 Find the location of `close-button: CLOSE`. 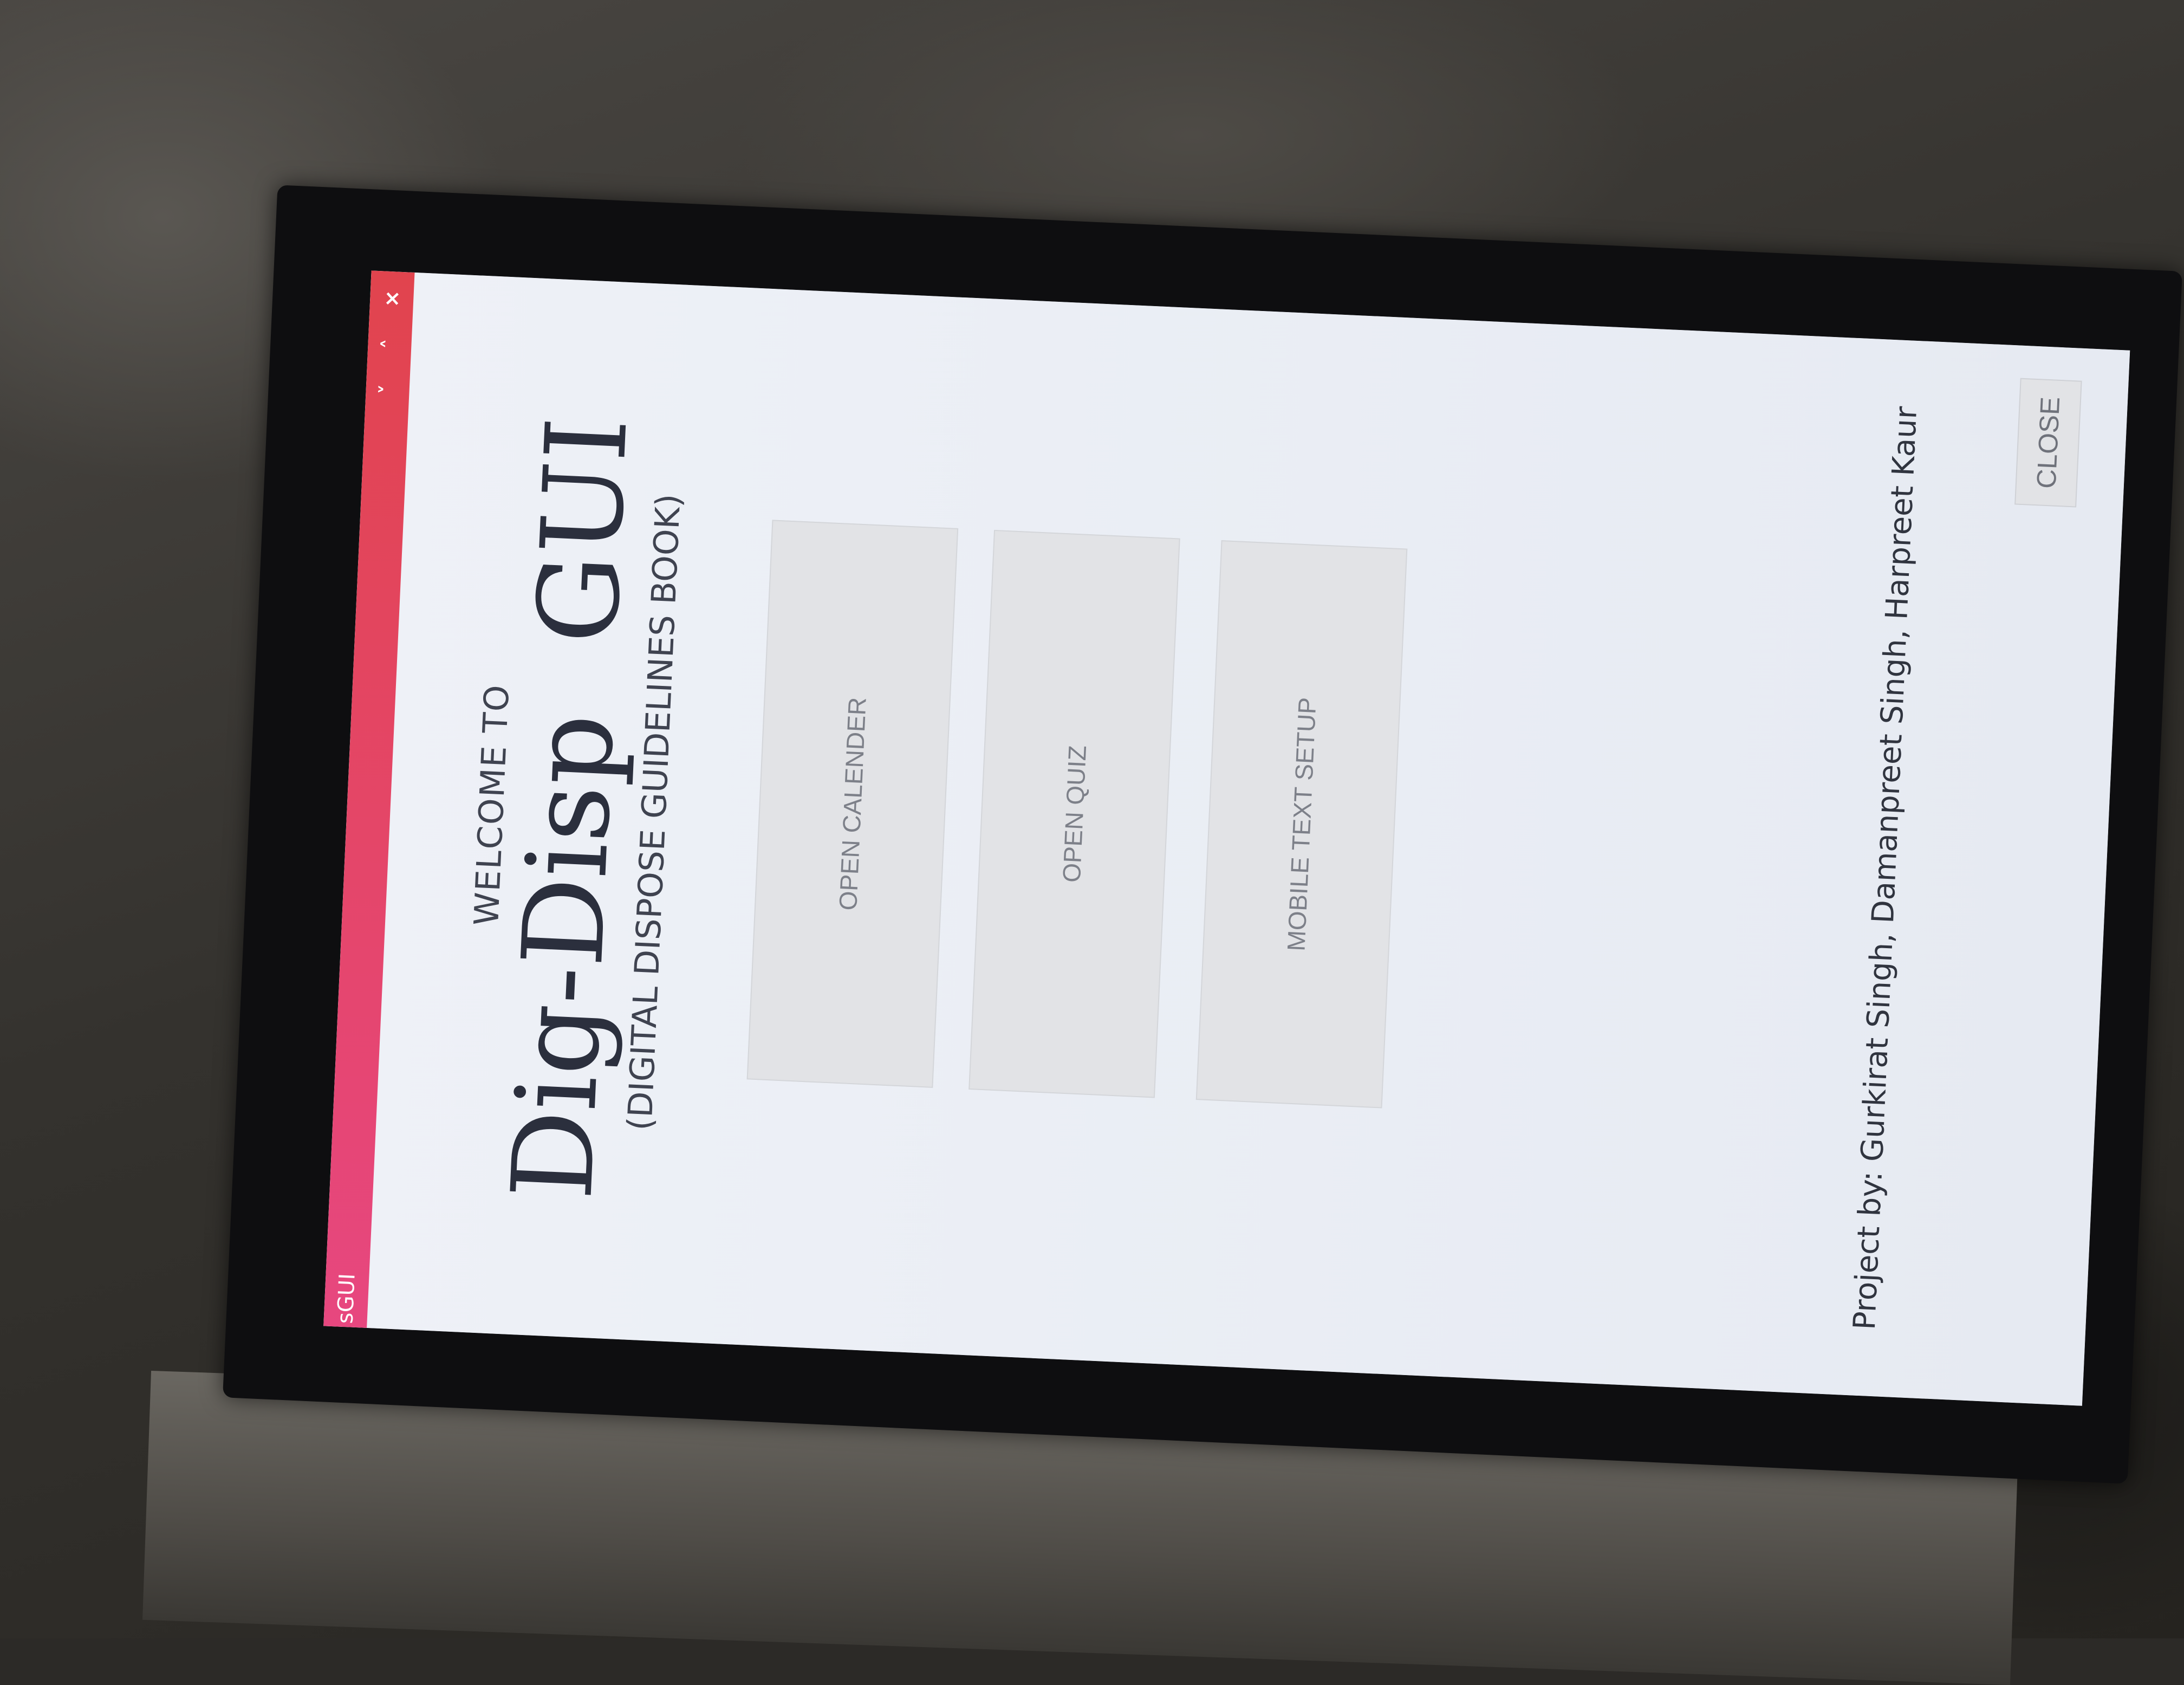

close-button: CLOSE is located at coordinates (2048, 443).